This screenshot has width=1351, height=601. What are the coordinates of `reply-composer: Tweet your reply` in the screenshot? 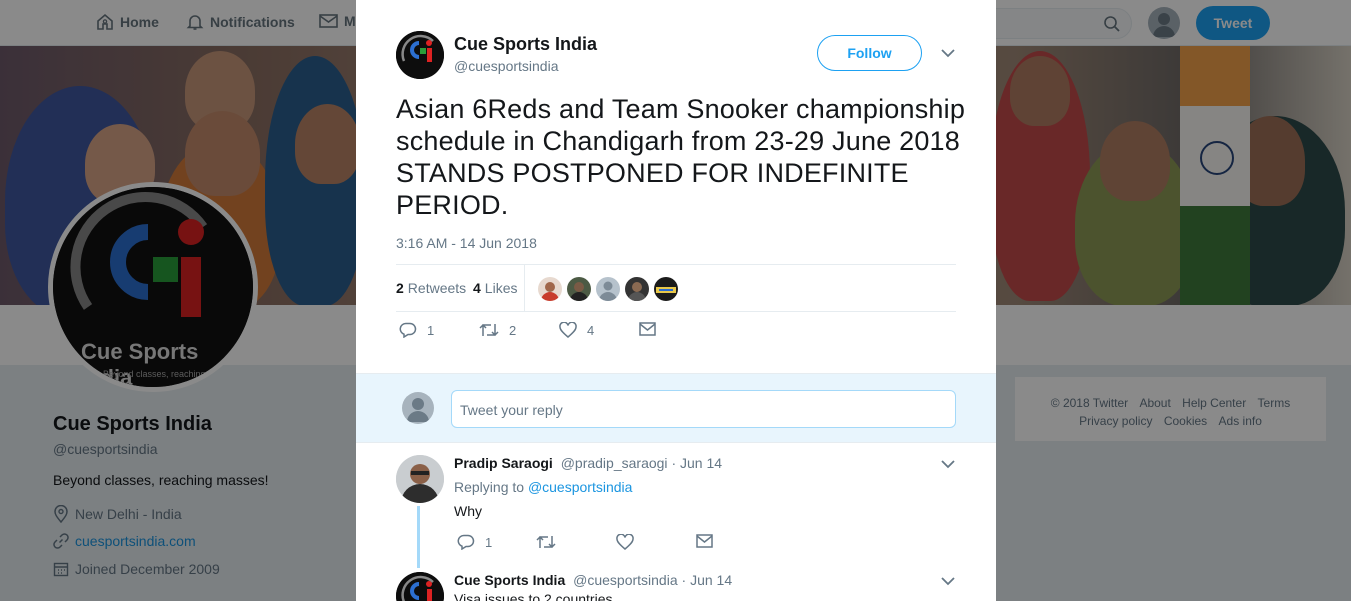 It's located at (676, 408).